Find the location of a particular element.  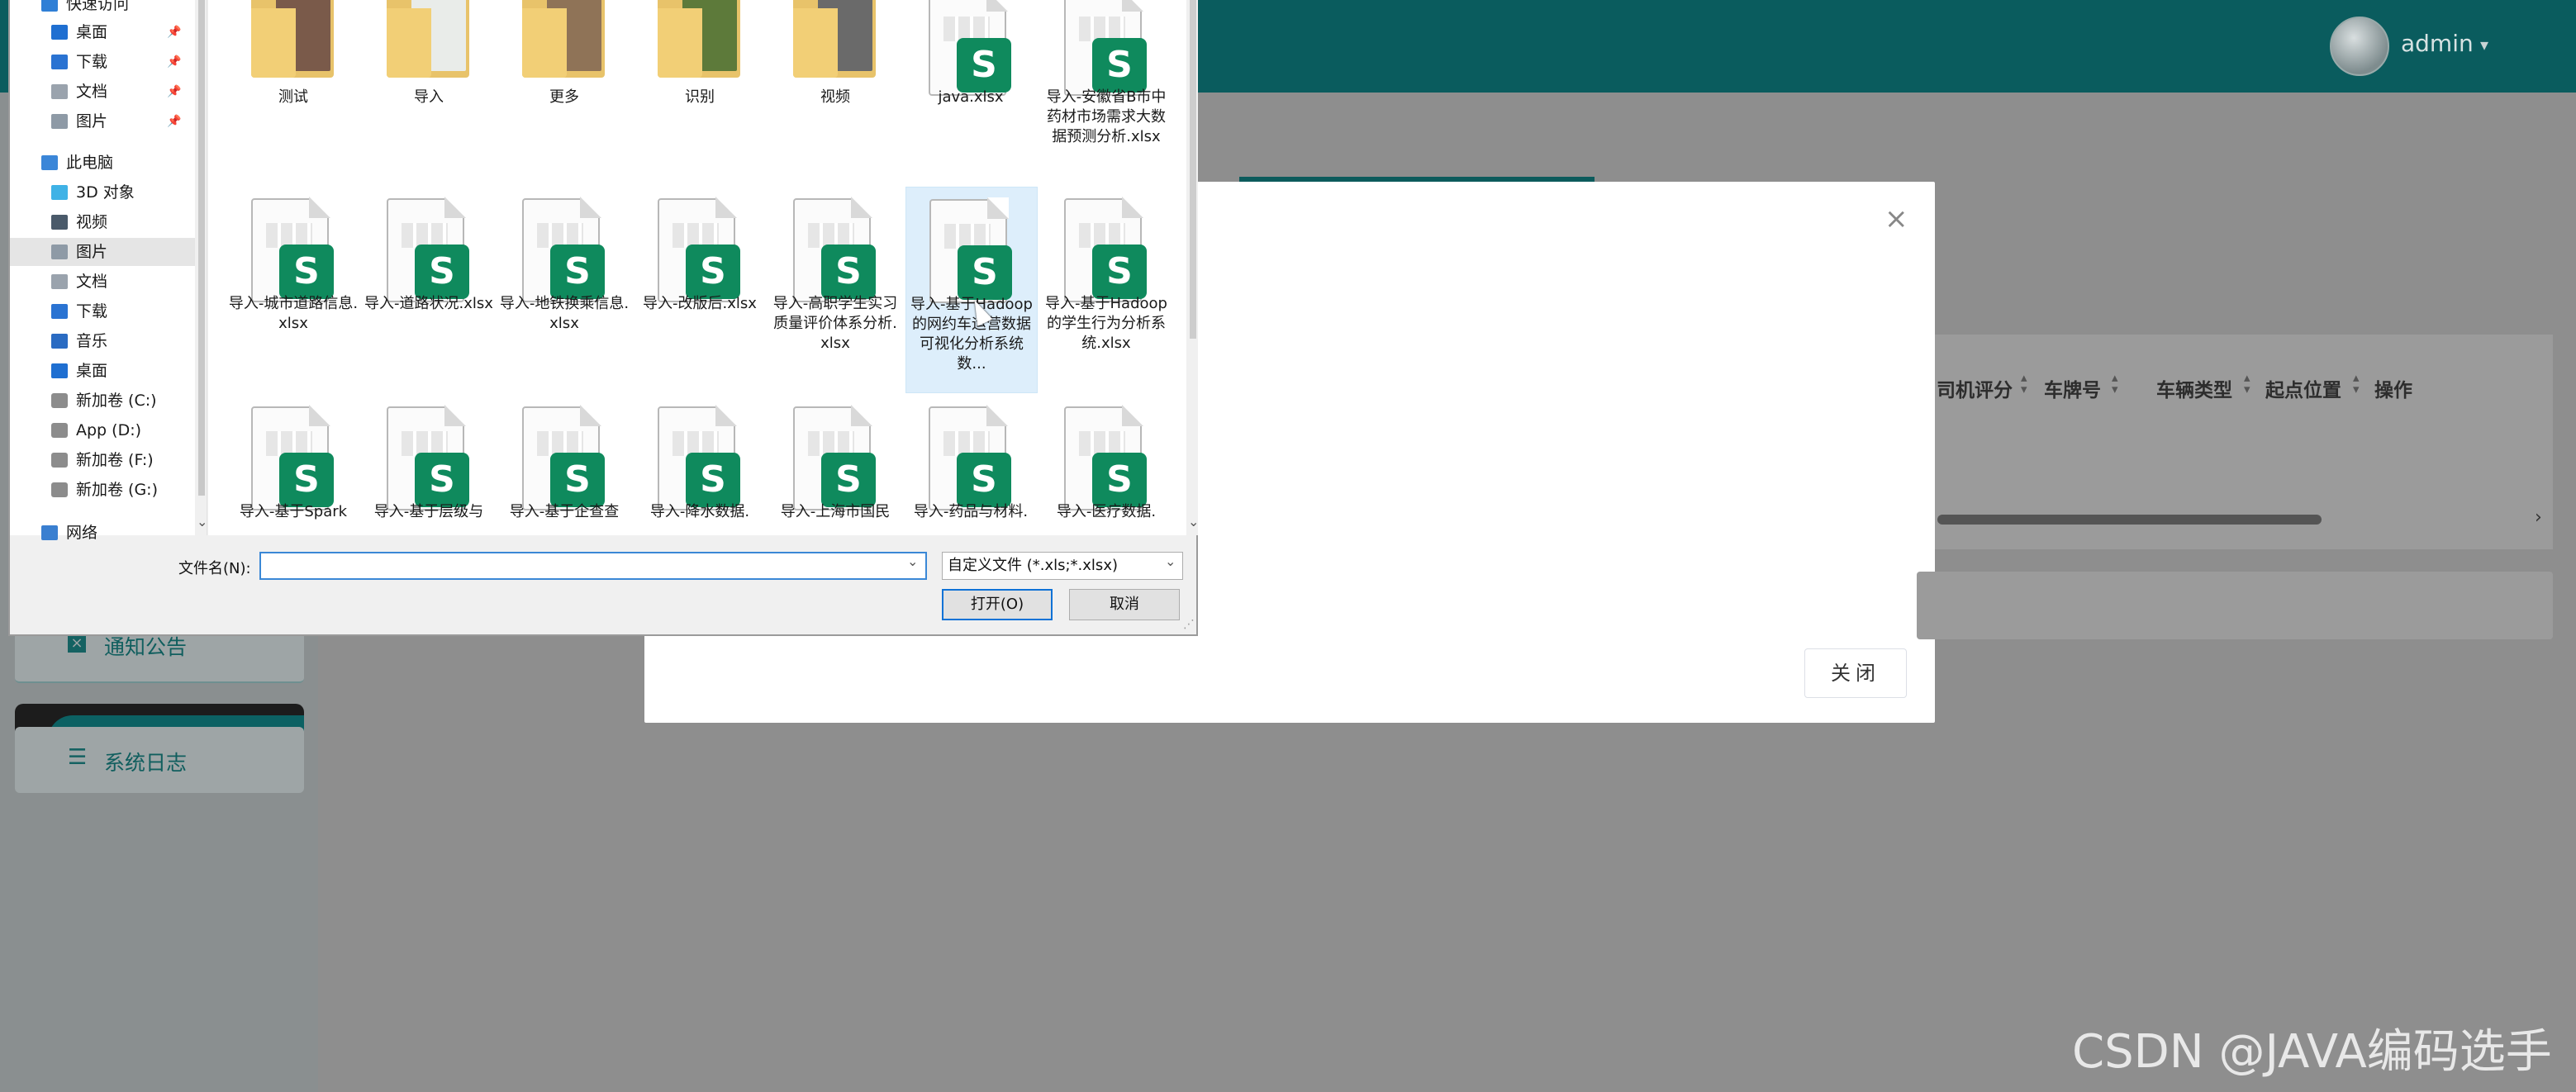

file-item: S 导入-高职学生实习质量评价体系分析.xlsx is located at coordinates (835, 289).